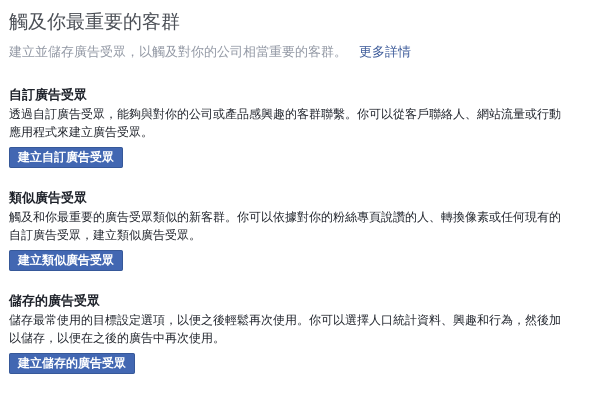 This screenshot has width=607, height=412. What do you see at coordinates (285, 226) in the screenshot?
I see `section-description: 觸及和你最重要的廣告受眾類似的新客群。你可以依據對你的粉絲專頁說讚的人、轉換像素或任何現有的自訂廣告受眾，建立類似廣告受眾。` at bounding box center [285, 226].